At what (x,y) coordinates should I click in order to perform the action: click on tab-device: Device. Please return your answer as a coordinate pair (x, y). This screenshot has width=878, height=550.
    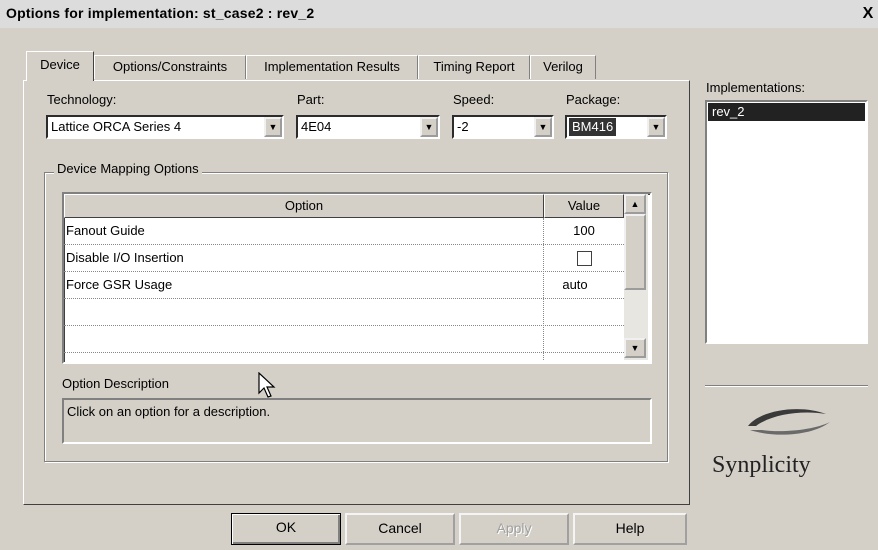
    Looking at the image, I should click on (60, 66).